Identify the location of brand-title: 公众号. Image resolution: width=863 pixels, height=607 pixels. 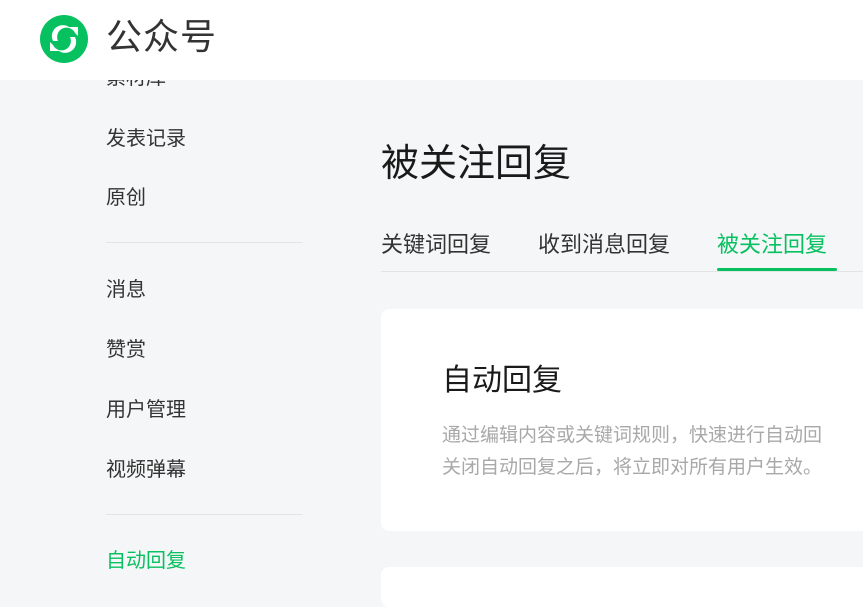
(162, 37).